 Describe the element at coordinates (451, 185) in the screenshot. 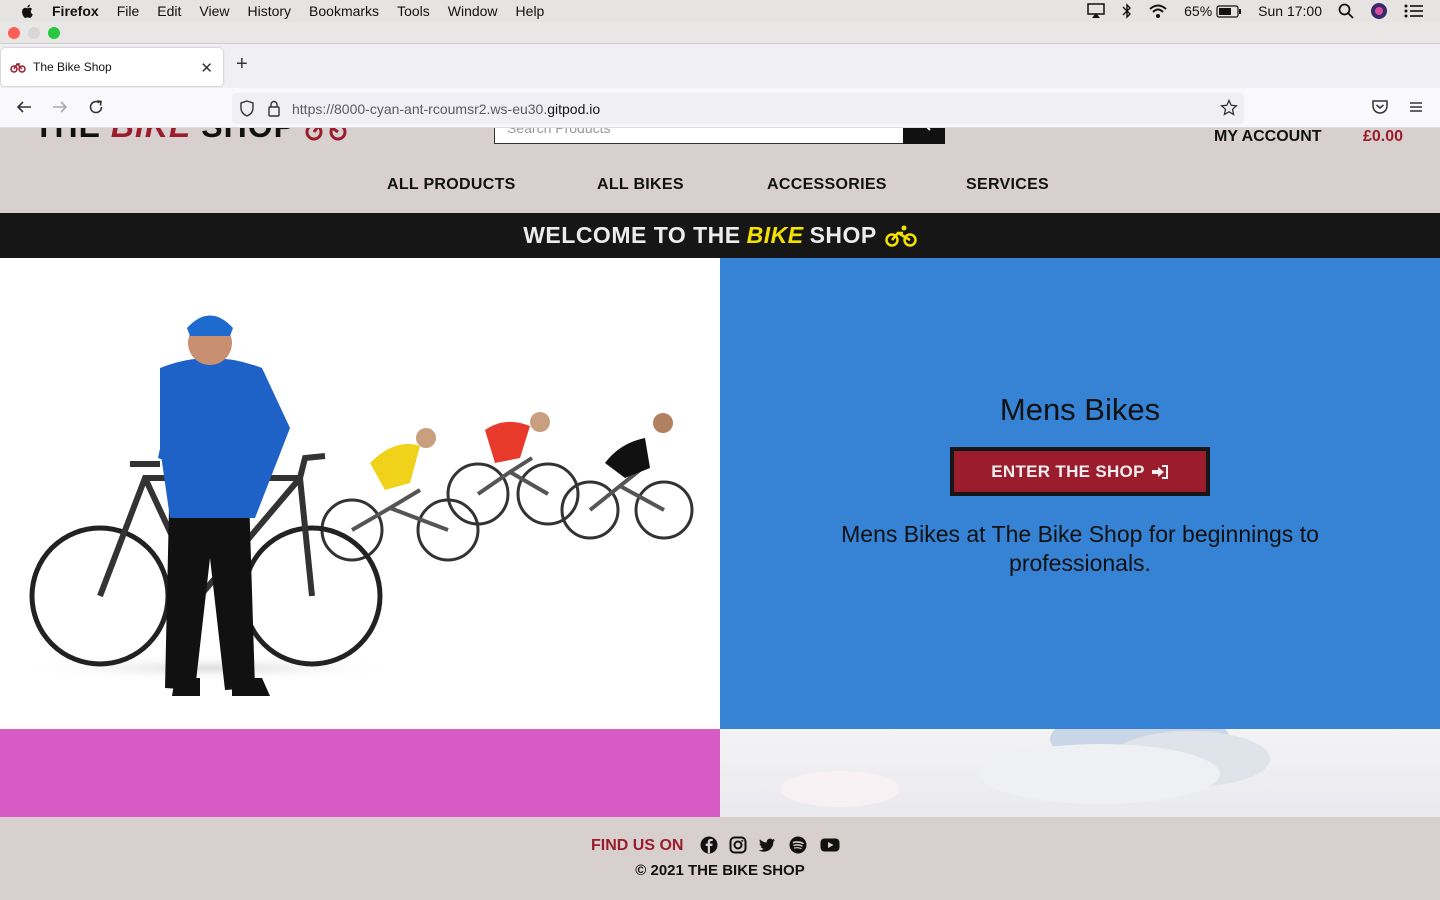

I see `nav-all-products: ALL PRODUCTS` at that location.